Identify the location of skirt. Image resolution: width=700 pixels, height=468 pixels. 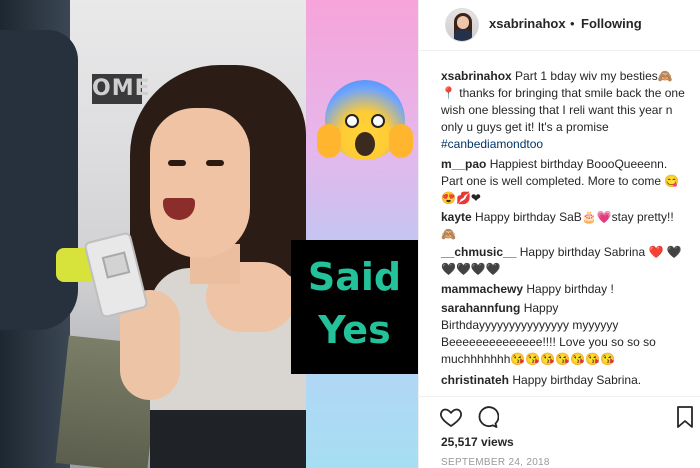
(228, 439).